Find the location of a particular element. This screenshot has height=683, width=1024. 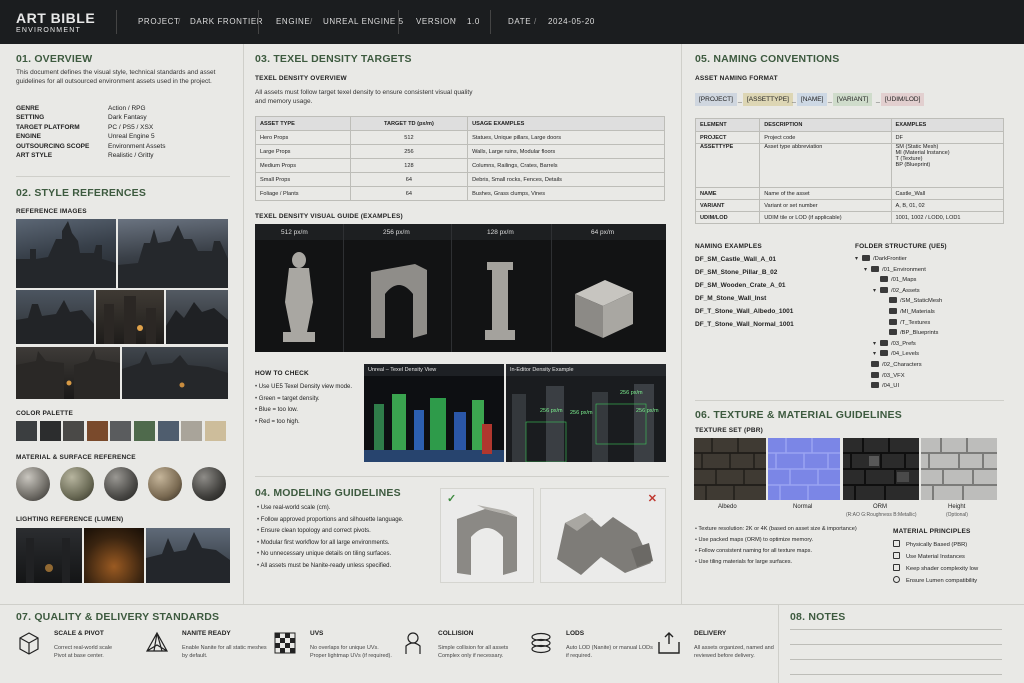

table-header-row: ELEMENT DESCRIPTION EXAMPLES is located at coordinates (849, 125).